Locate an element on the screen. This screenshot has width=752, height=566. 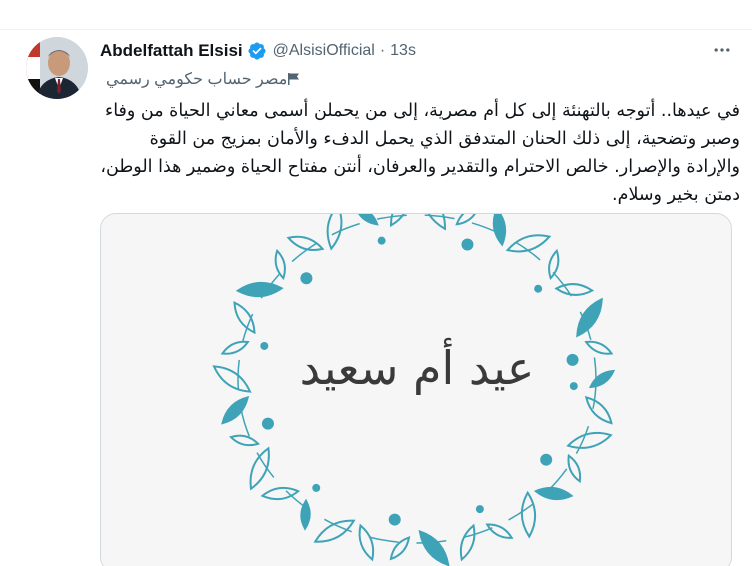
author-name: Abdelfattah Elsisi is located at coordinates (171, 51).